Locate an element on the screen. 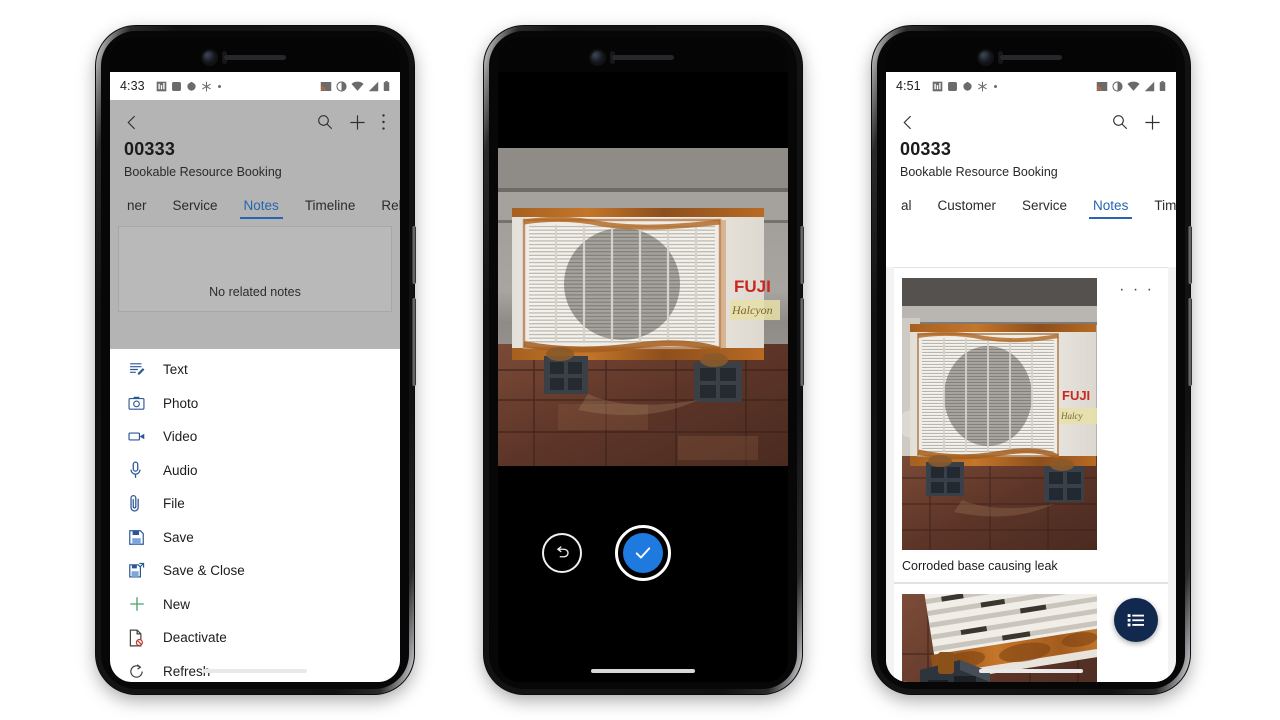 This screenshot has width=1280, height=720. undo-arrow-icon is located at coordinates (562, 552).